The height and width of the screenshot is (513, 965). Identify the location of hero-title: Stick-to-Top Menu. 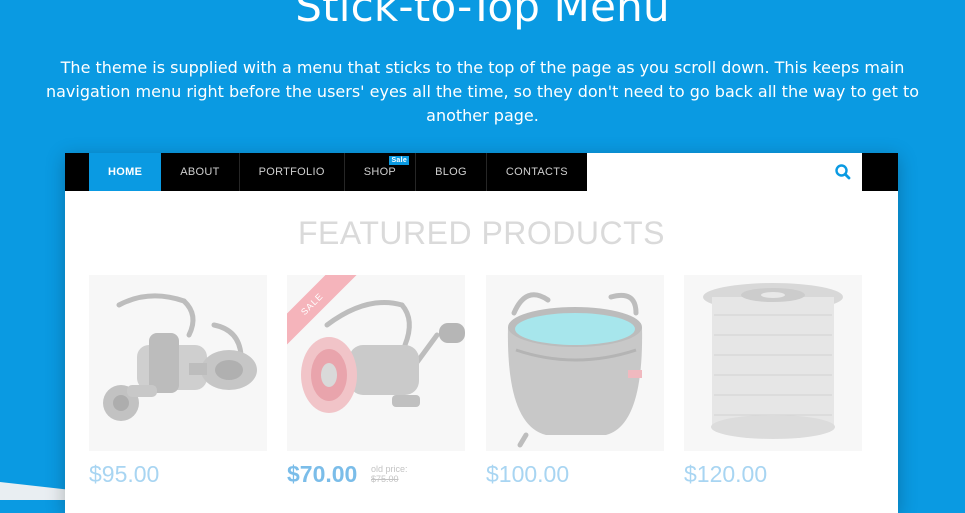
(482, 15).